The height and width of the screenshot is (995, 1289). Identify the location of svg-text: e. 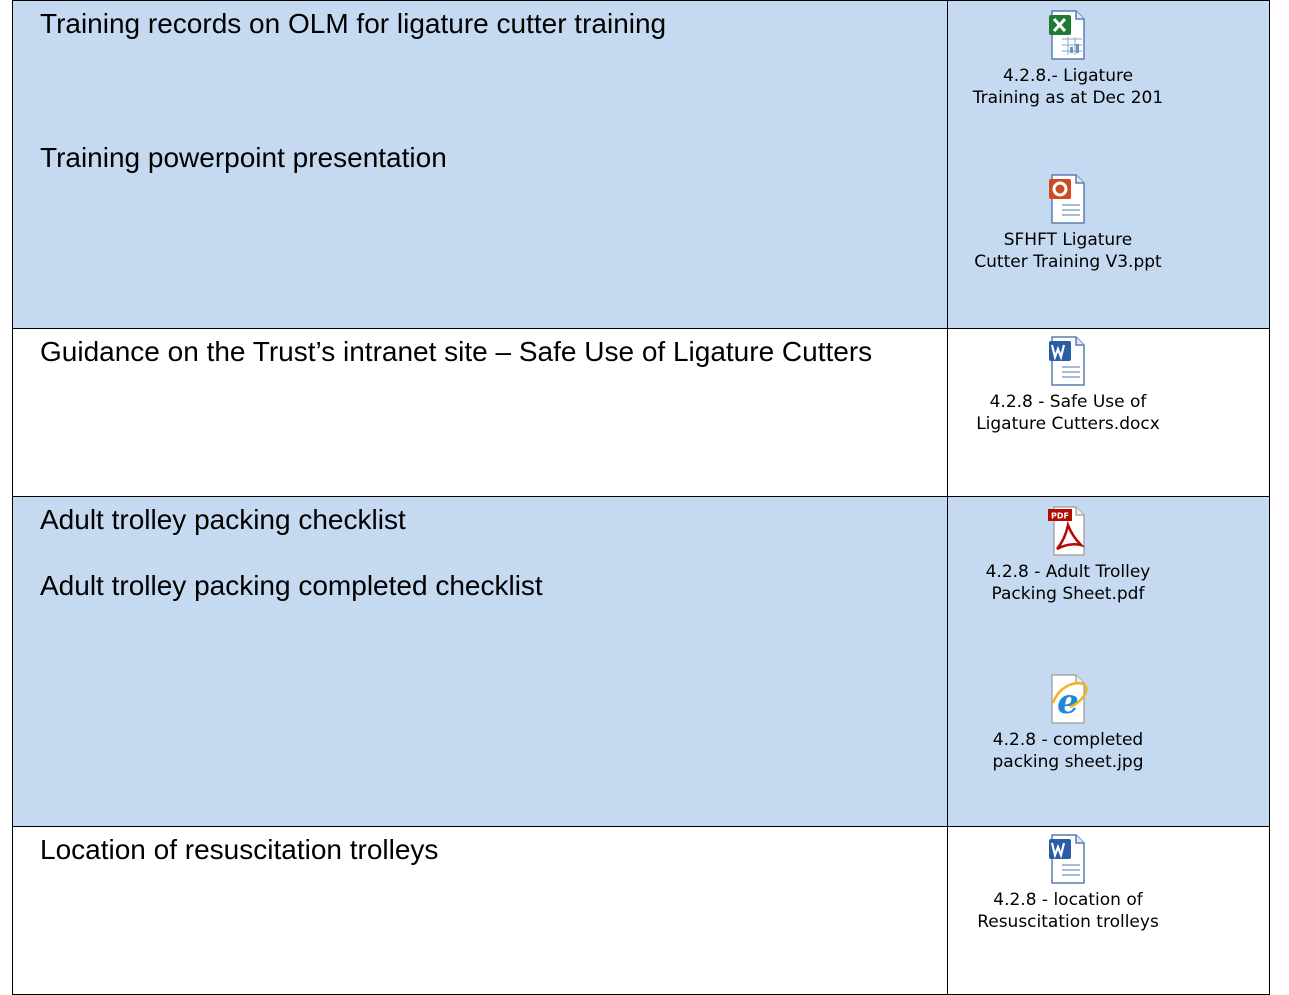
(1068, 702).